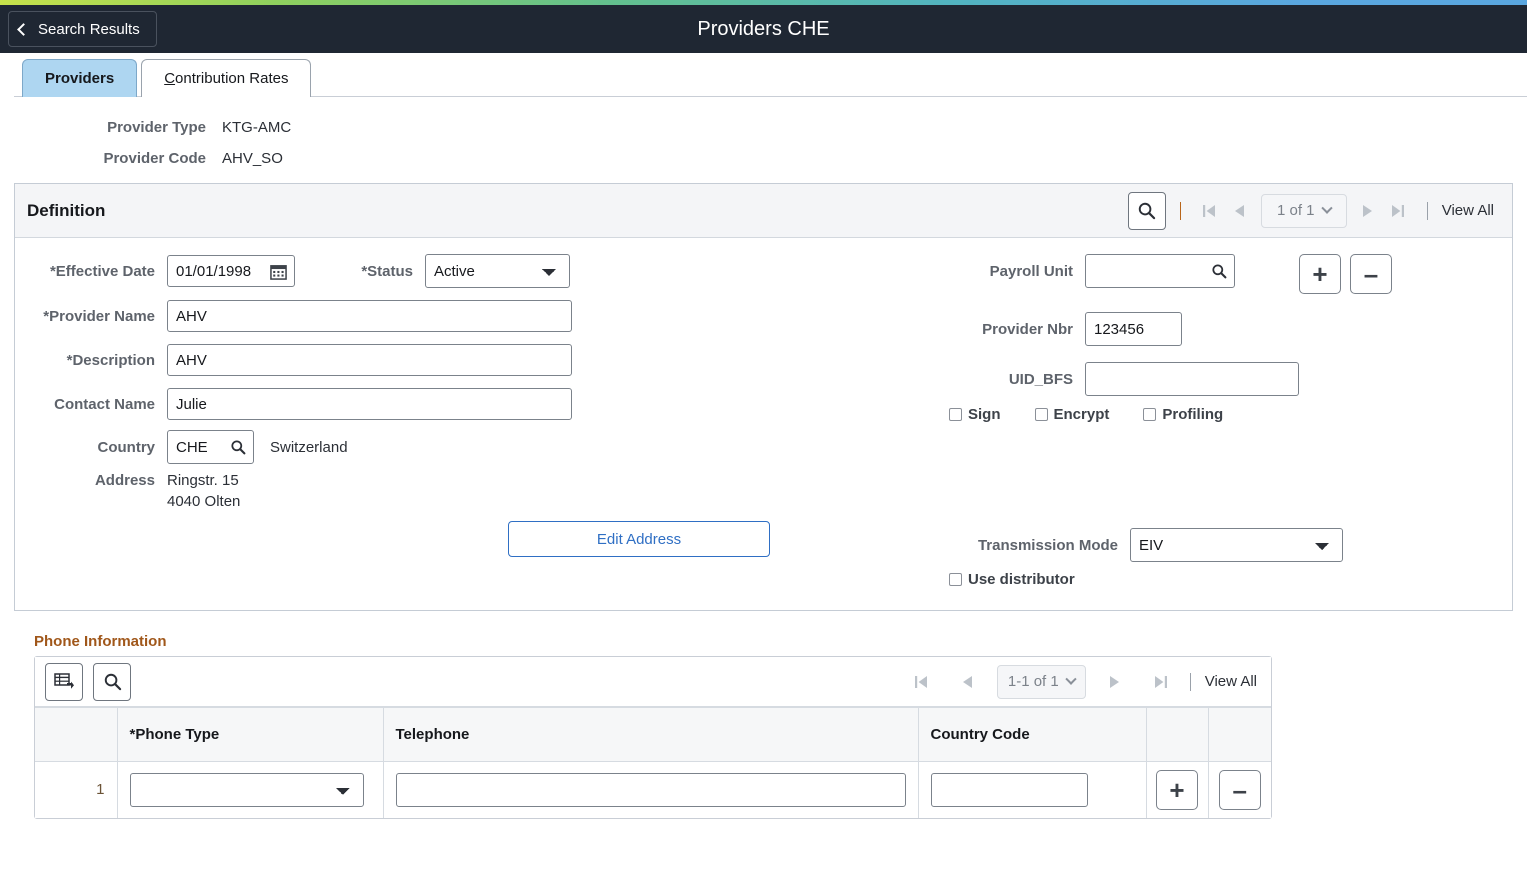 The width and height of the screenshot is (1527, 896). What do you see at coordinates (1326, 208) in the screenshot?
I see `chevron-down-icon` at bounding box center [1326, 208].